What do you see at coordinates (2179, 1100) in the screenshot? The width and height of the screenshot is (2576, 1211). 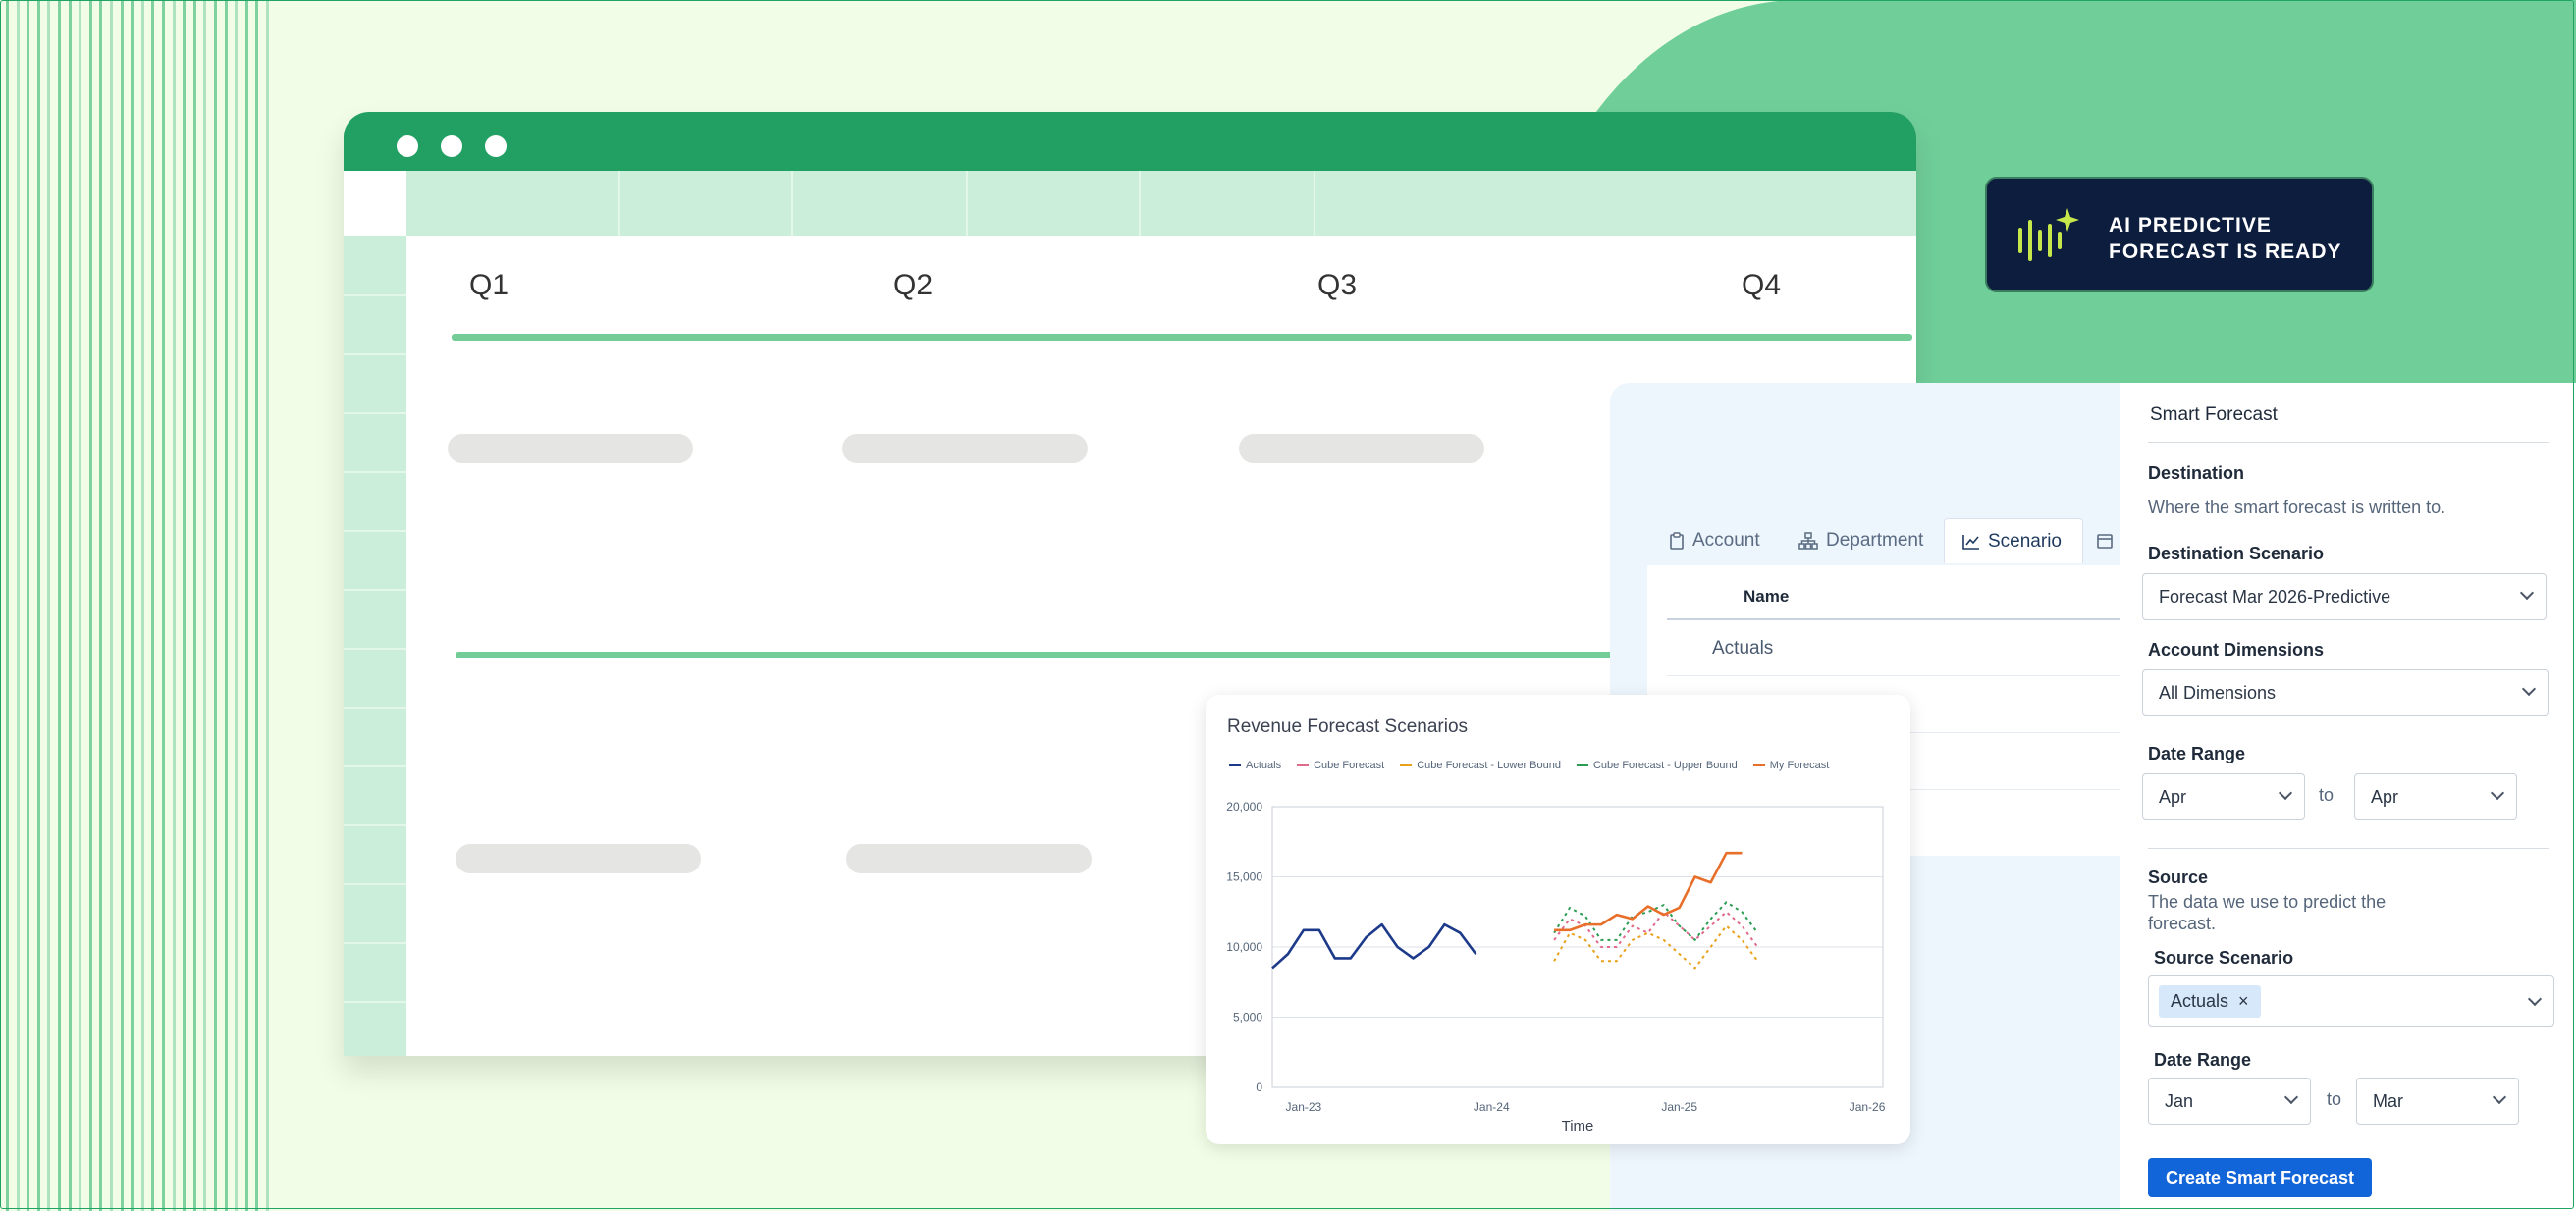 I see `source-date-from-value: Jan` at bounding box center [2179, 1100].